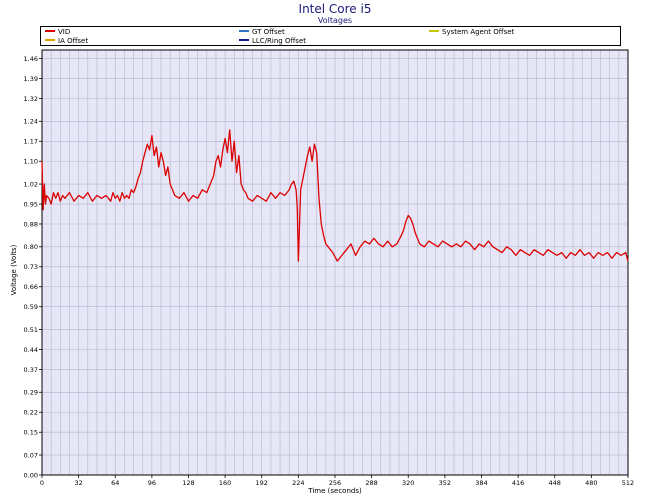 The height and width of the screenshot is (502, 670). Describe the element at coordinates (31, 267) in the screenshot. I see `y-tick-label: 0.73` at that location.